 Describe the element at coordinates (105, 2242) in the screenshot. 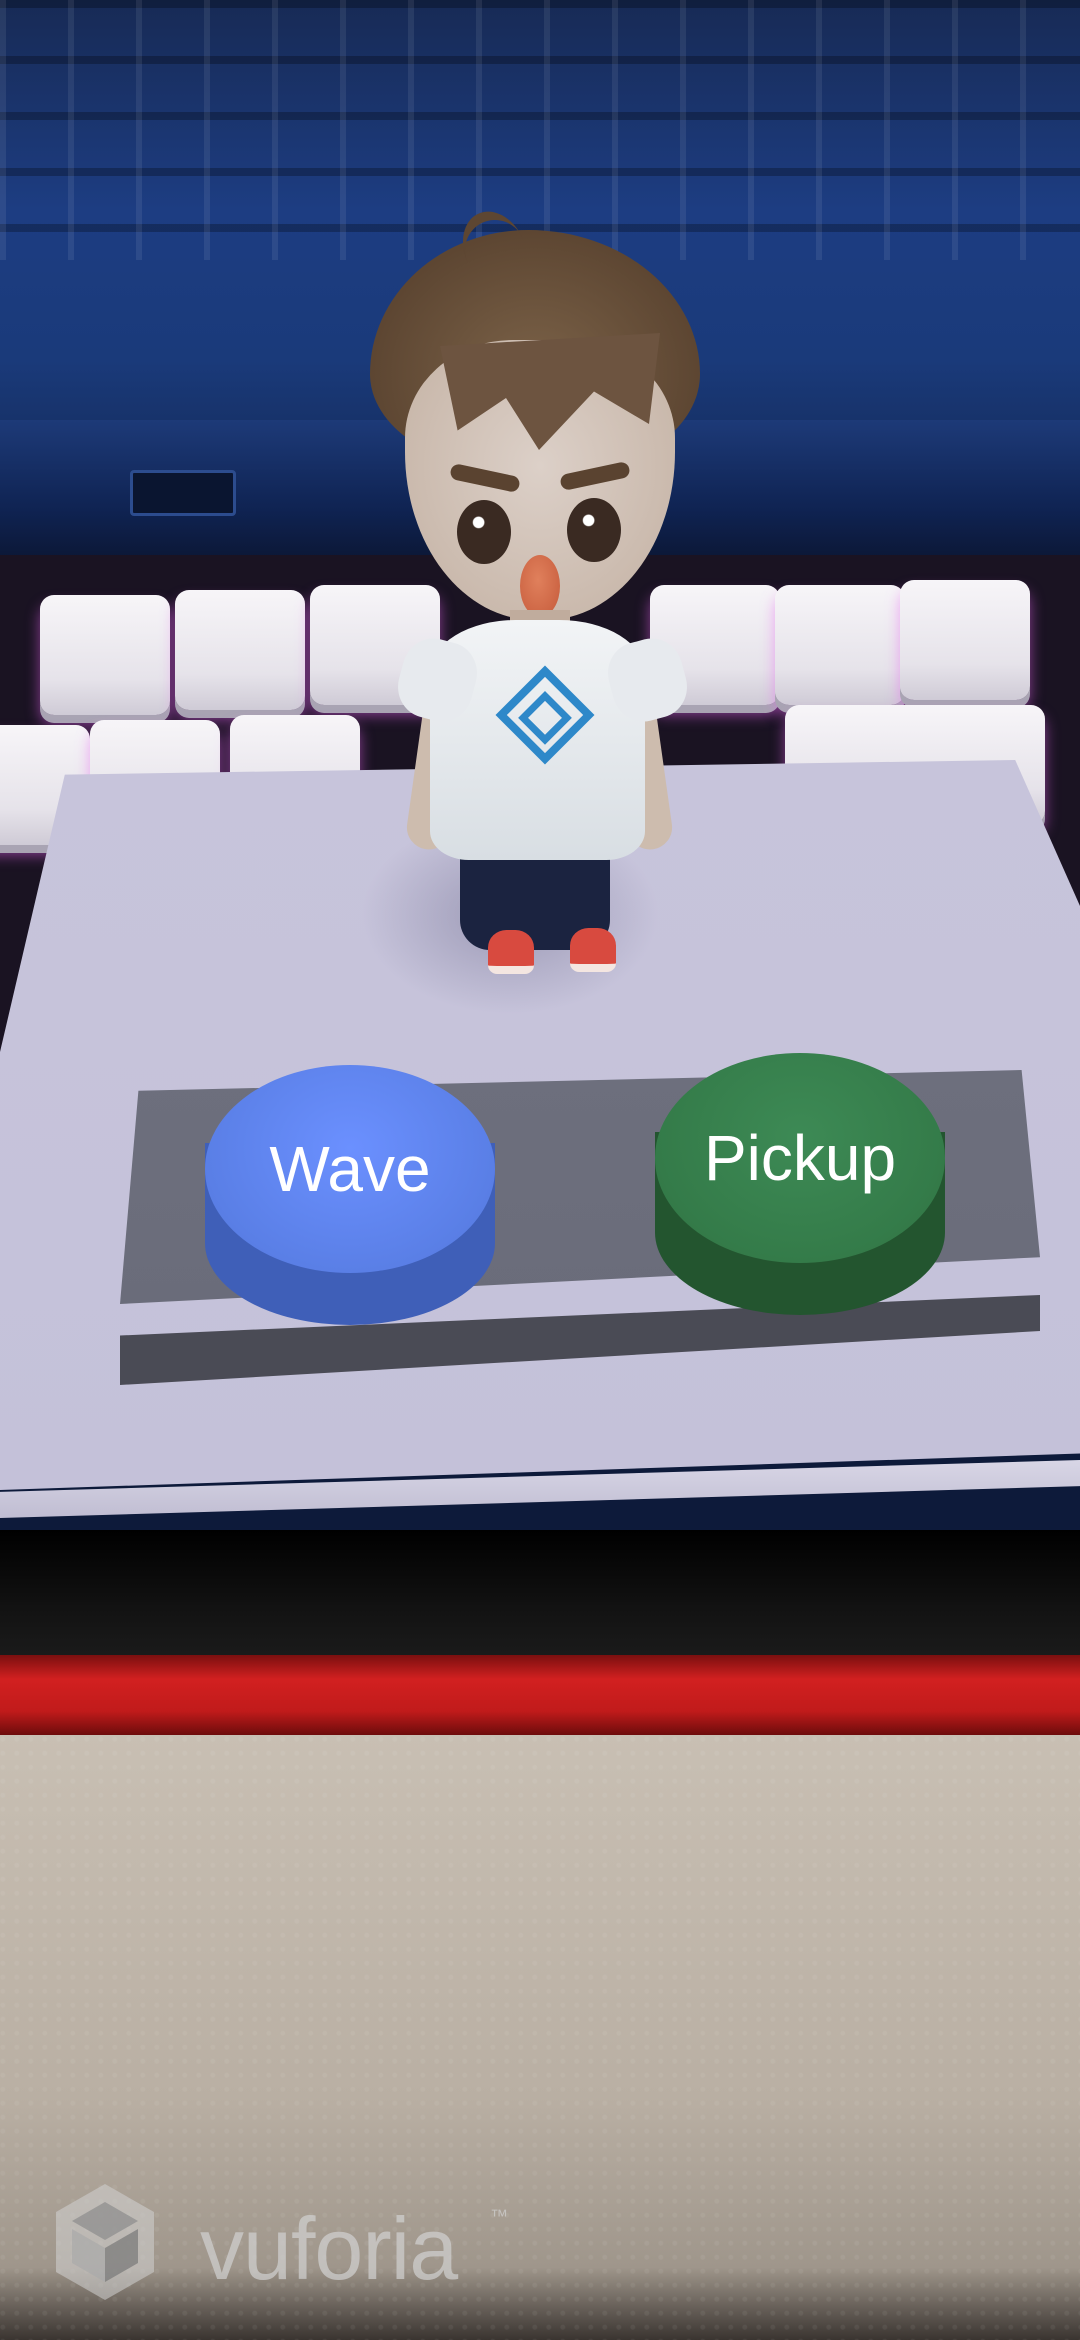

I see `vuforia-logo-icon` at that location.